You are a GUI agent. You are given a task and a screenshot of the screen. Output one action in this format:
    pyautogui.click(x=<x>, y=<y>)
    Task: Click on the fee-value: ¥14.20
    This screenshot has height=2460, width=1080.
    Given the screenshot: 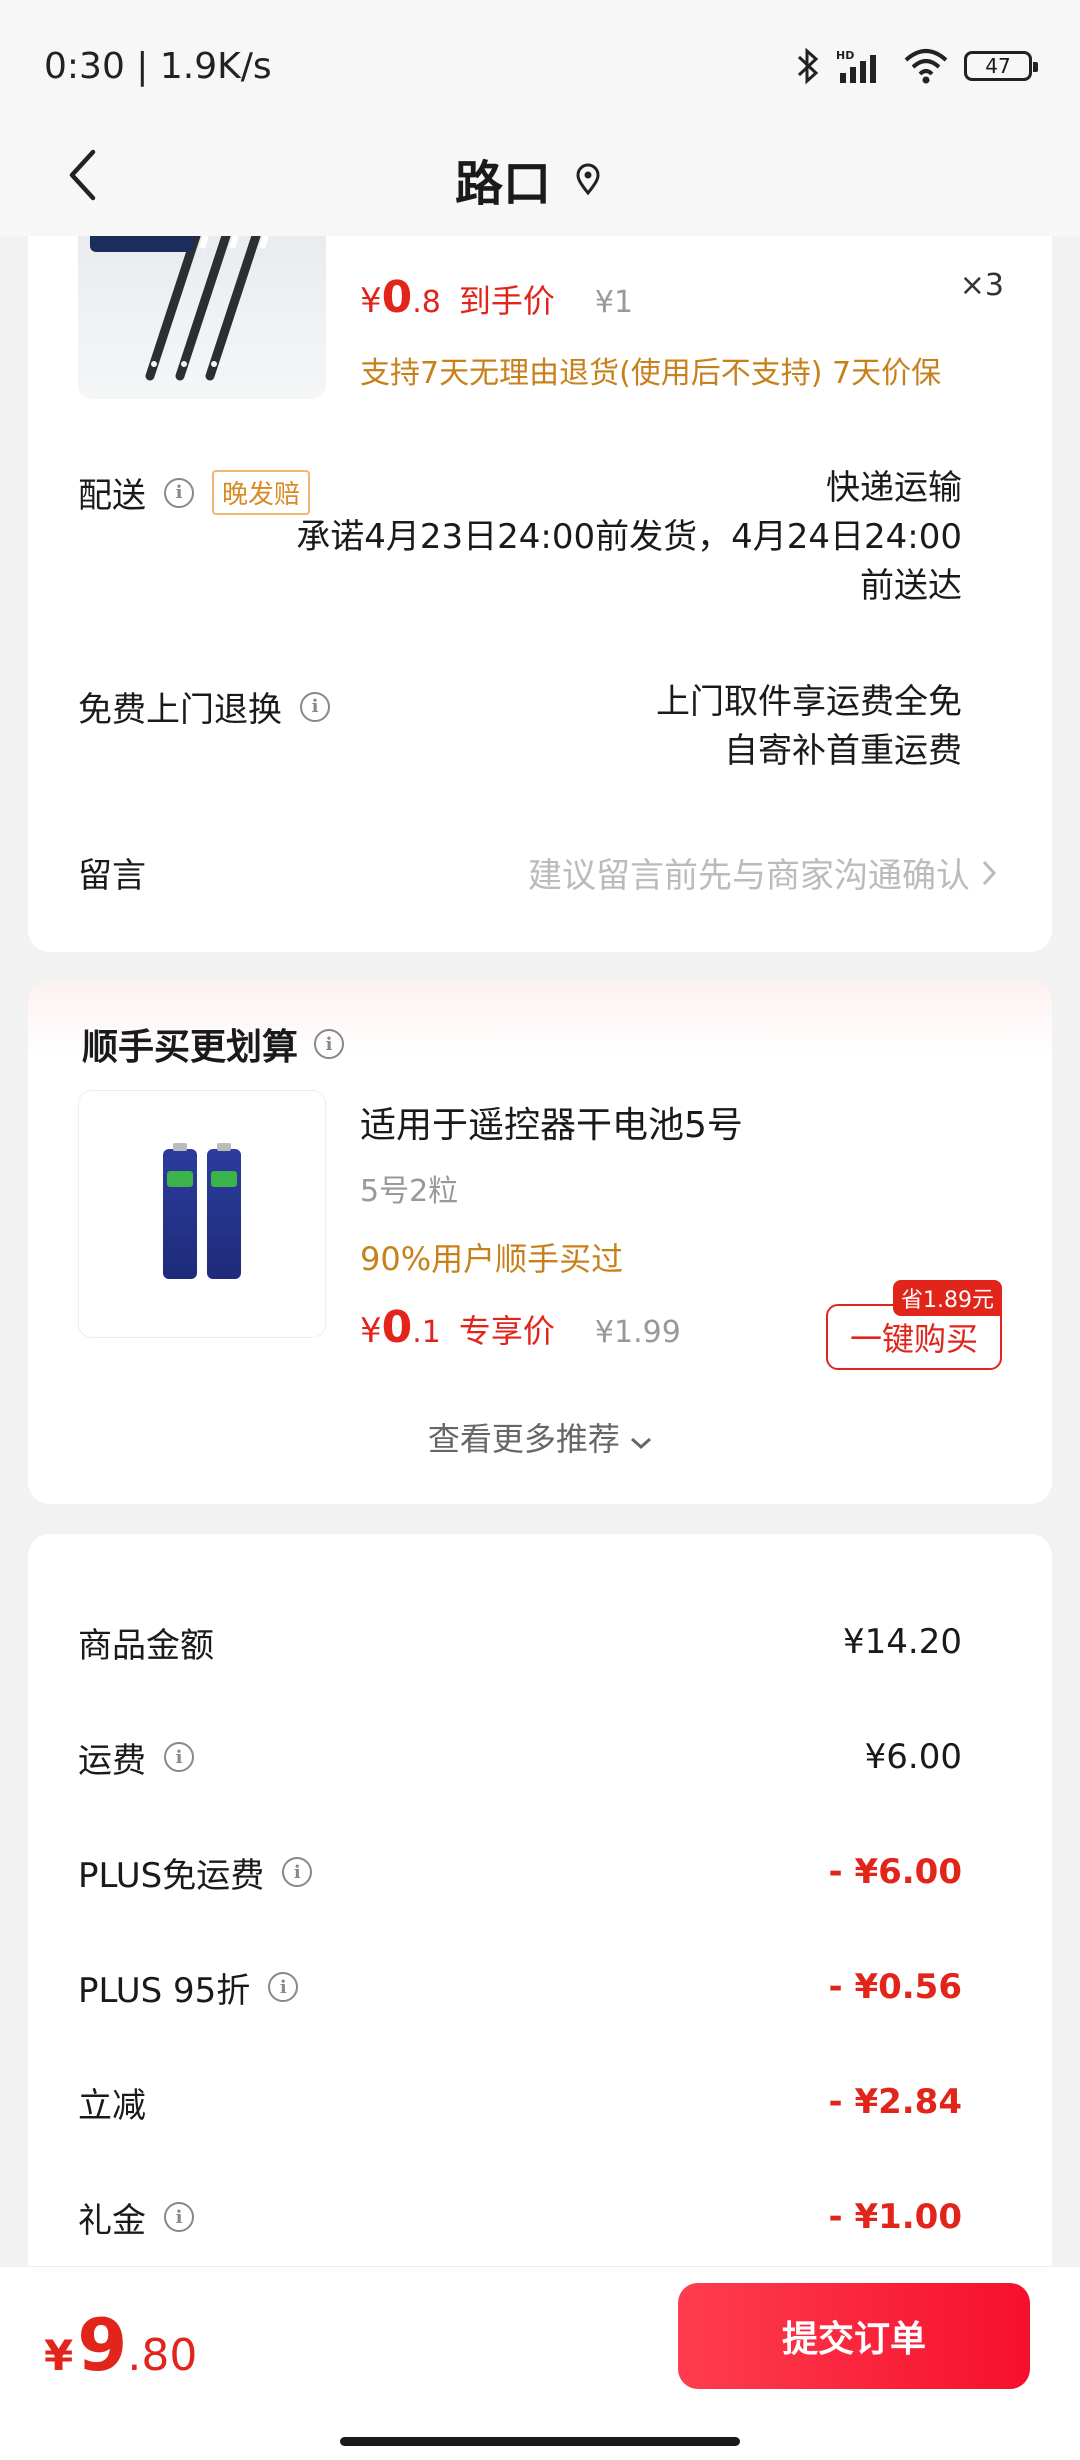 What is the action you would take?
    pyautogui.click(x=902, y=1642)
    